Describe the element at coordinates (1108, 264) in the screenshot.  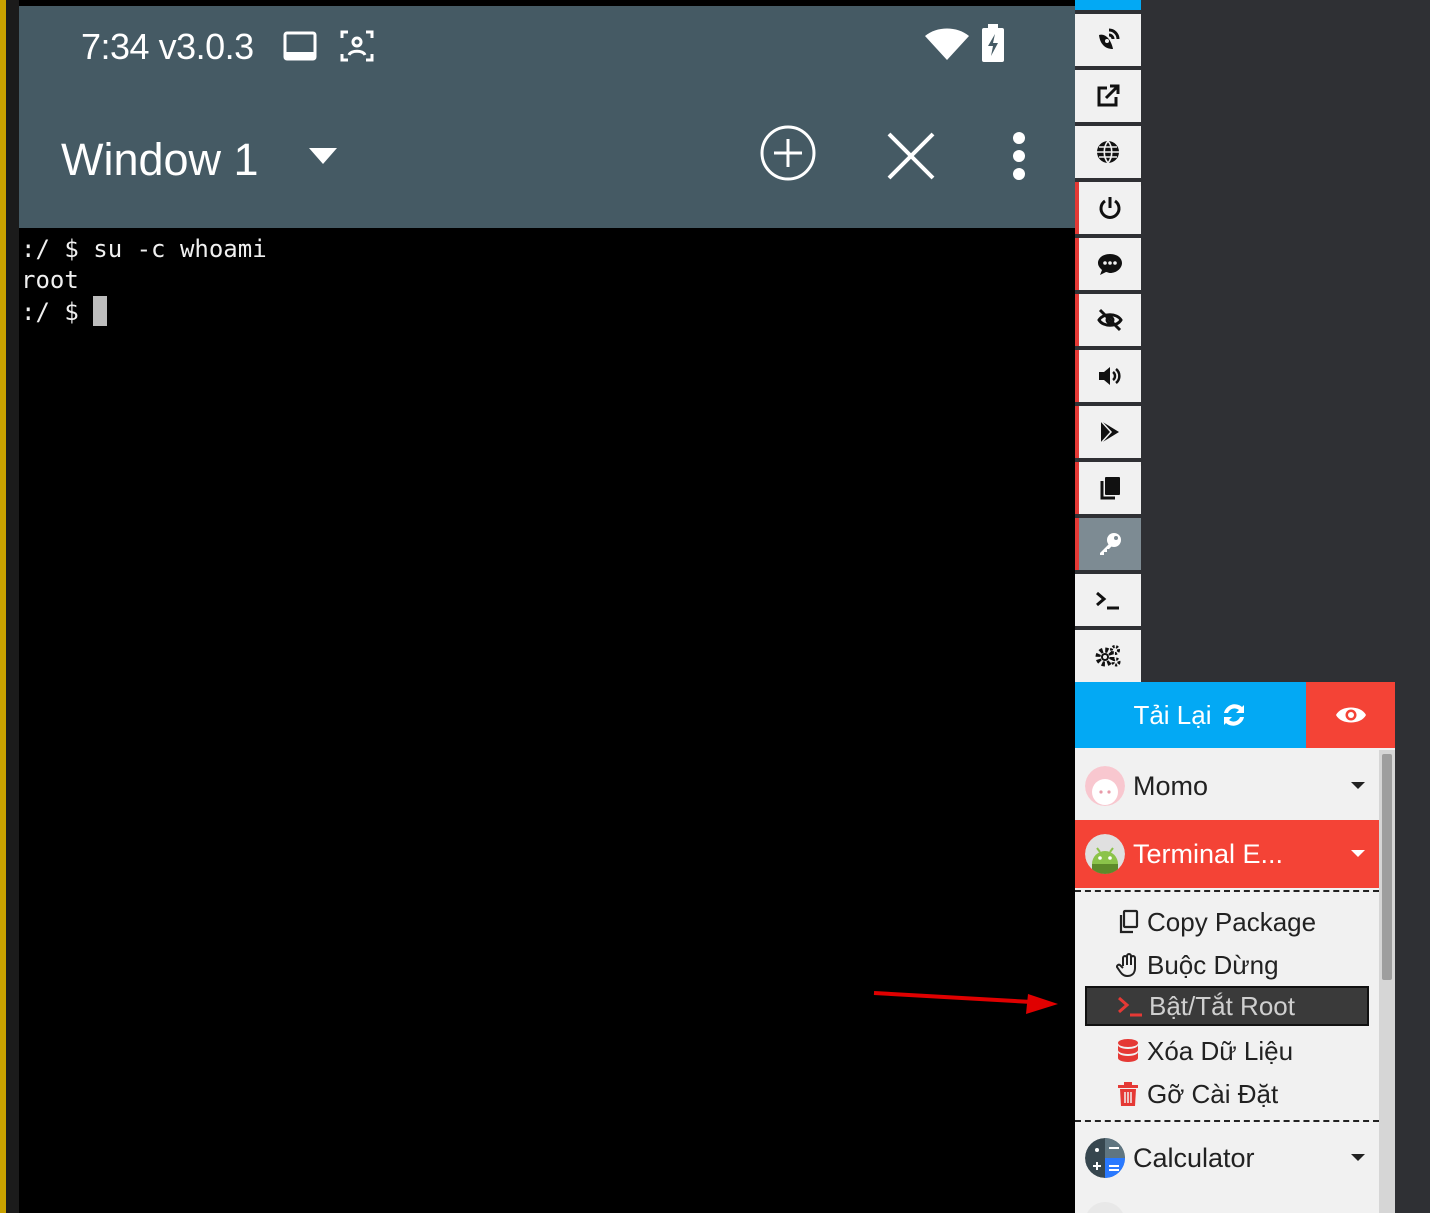
I see `comment-dots-icon` at that location.